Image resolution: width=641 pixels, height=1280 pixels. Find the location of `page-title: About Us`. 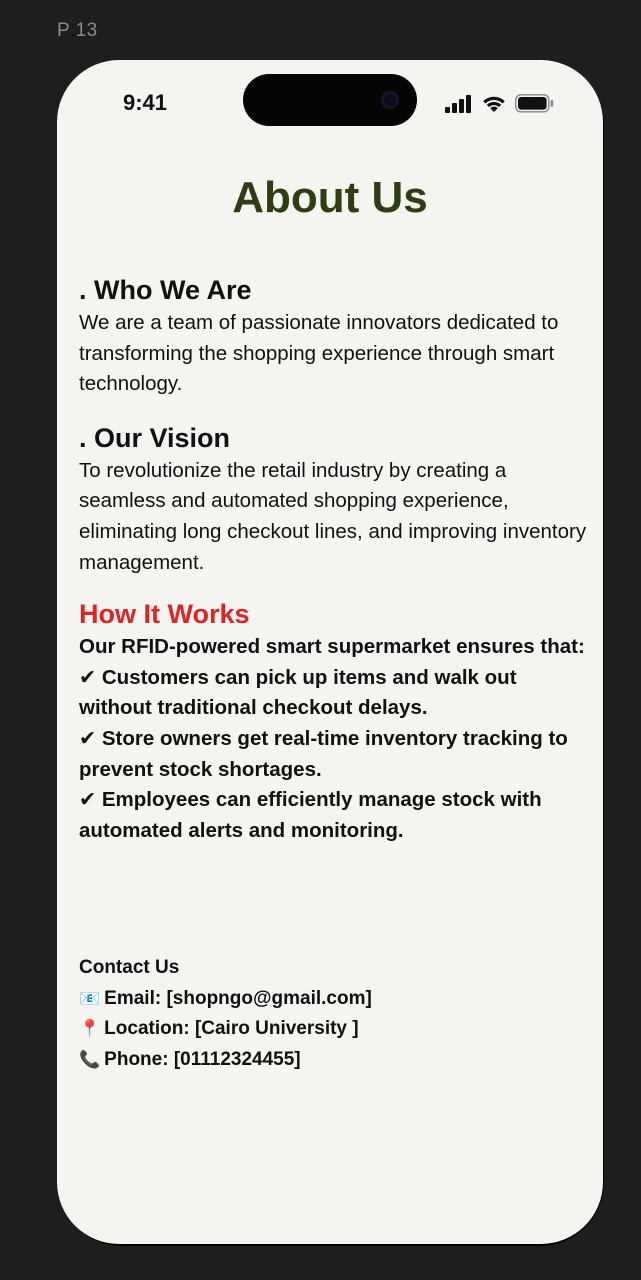

page-title: About Us is located at coordinates (330, 197).